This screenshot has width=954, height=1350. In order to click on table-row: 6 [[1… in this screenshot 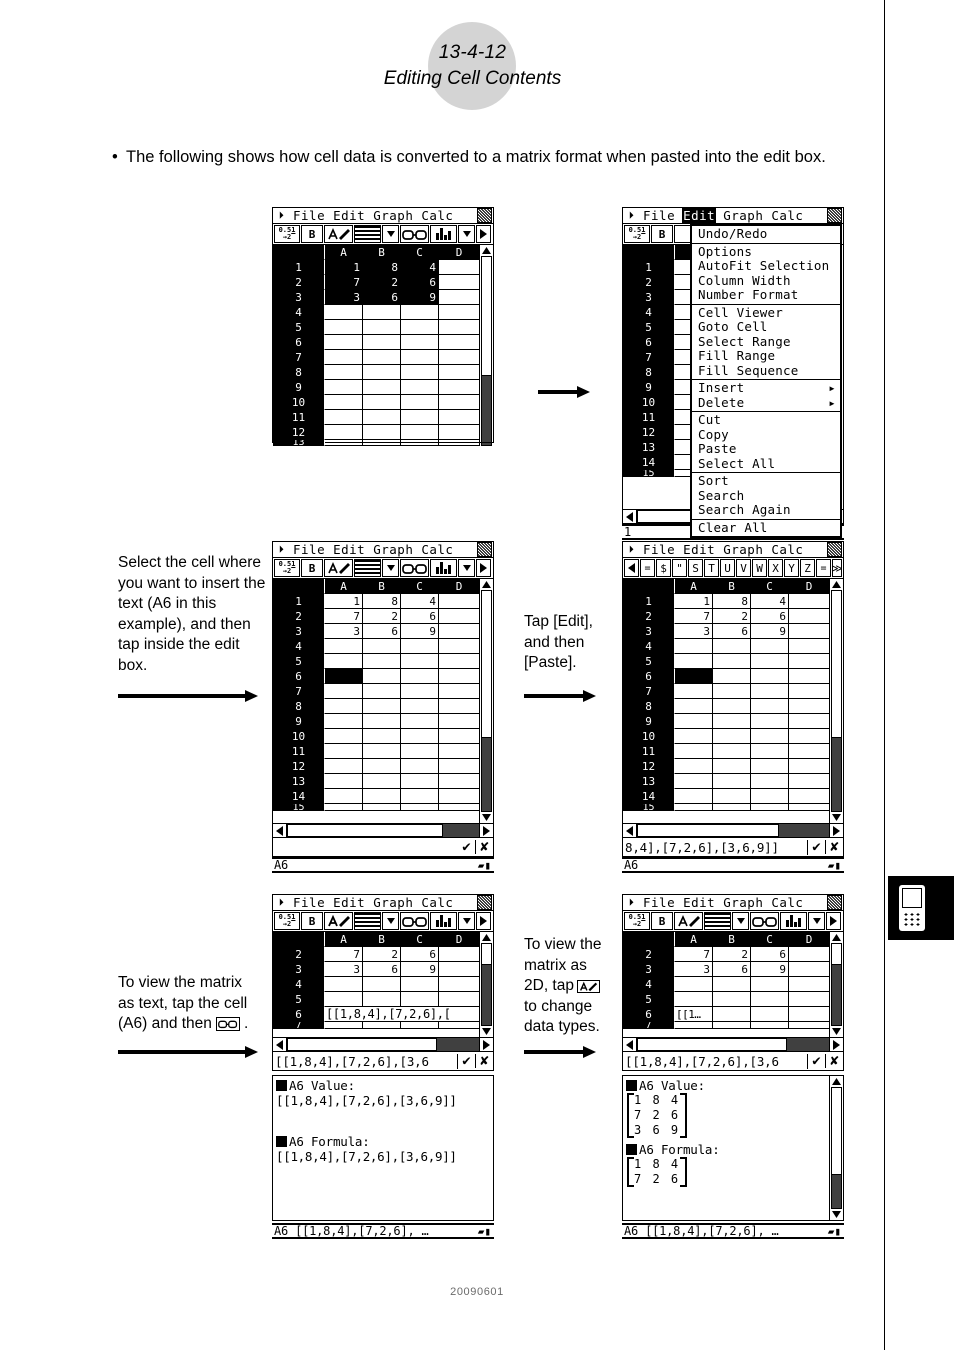, I will do `click(726, 1014)`.